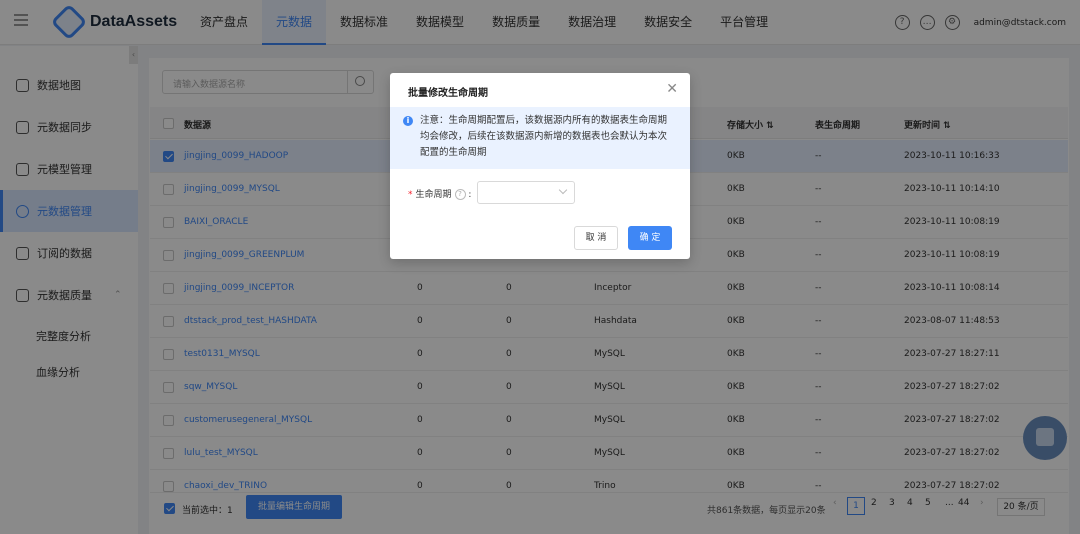 This screenshot has height=534, width=1080. I want to click on chevron-down-icon, so click(563, 190).